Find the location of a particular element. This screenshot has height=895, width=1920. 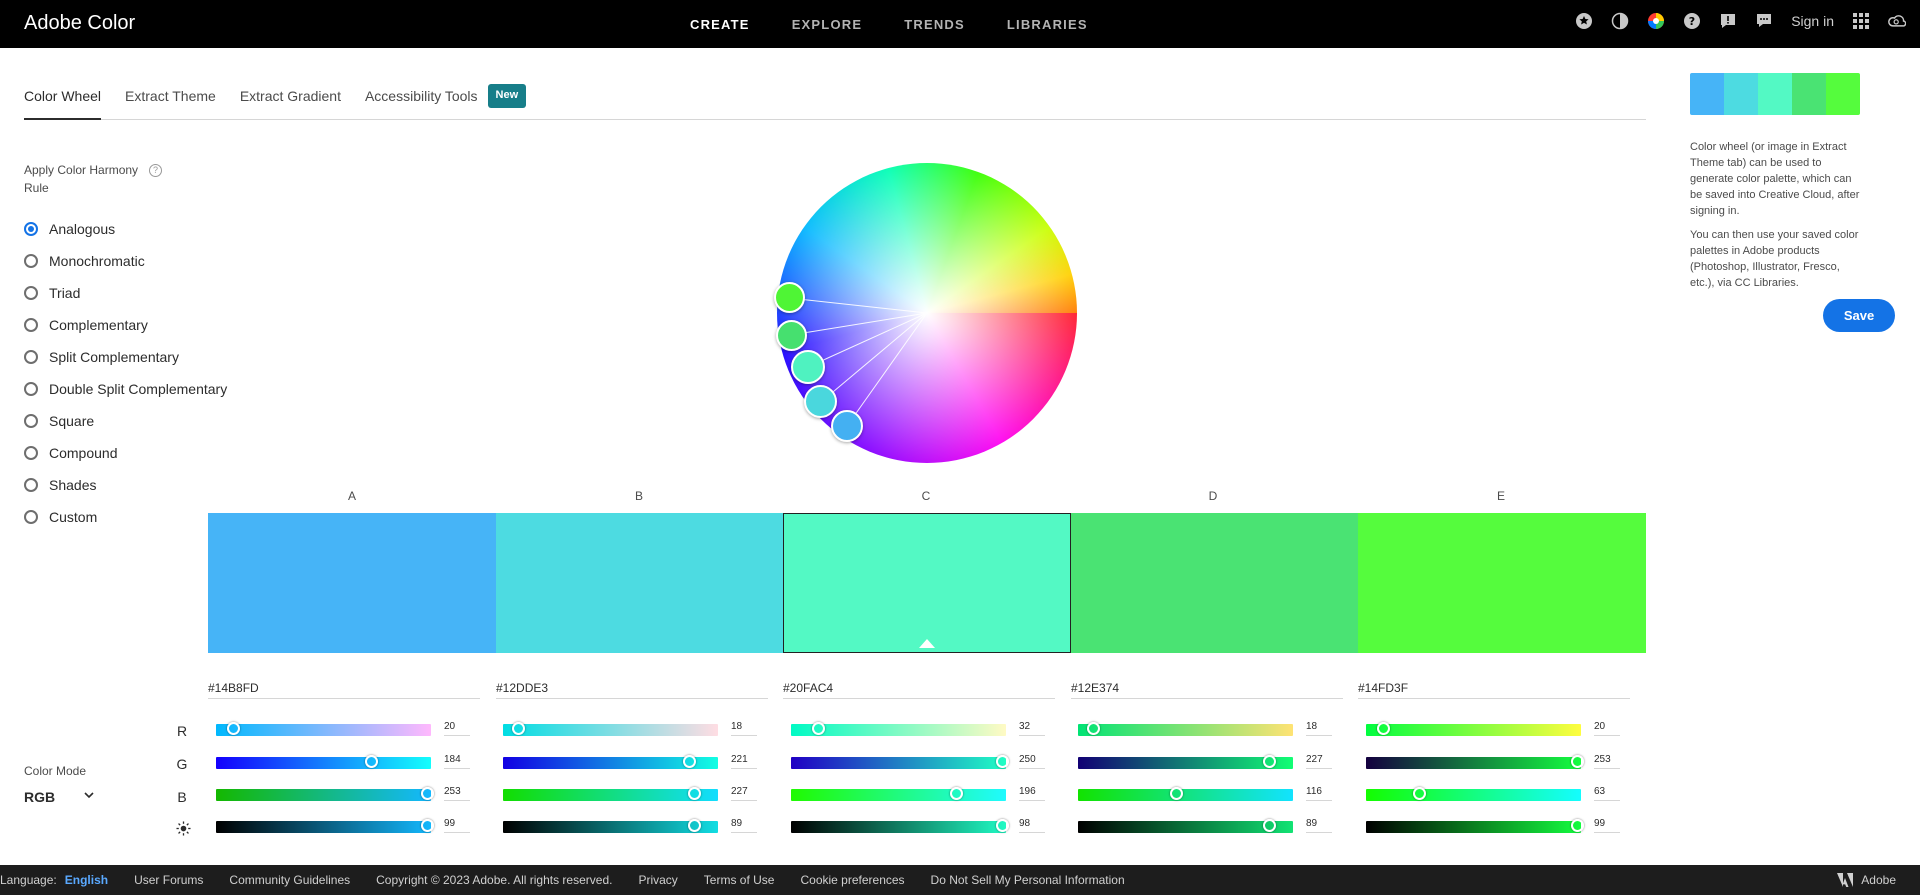

footer-link-community-guidelines: Community Guidelines is located at coordinates (289, 880).